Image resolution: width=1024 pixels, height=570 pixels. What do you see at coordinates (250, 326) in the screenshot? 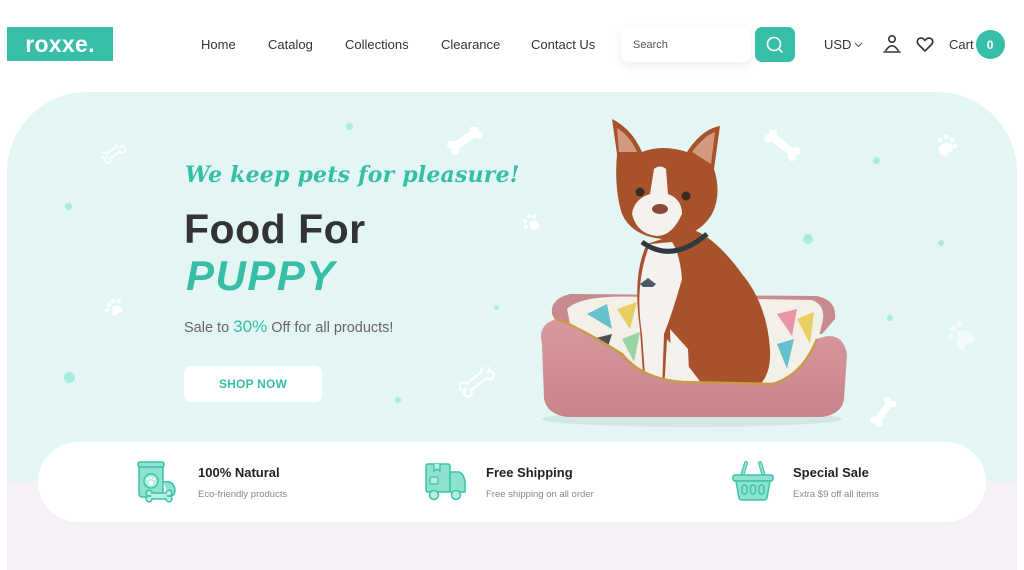
I see `sale-percent: 30%` at bounding box center [250, 326].